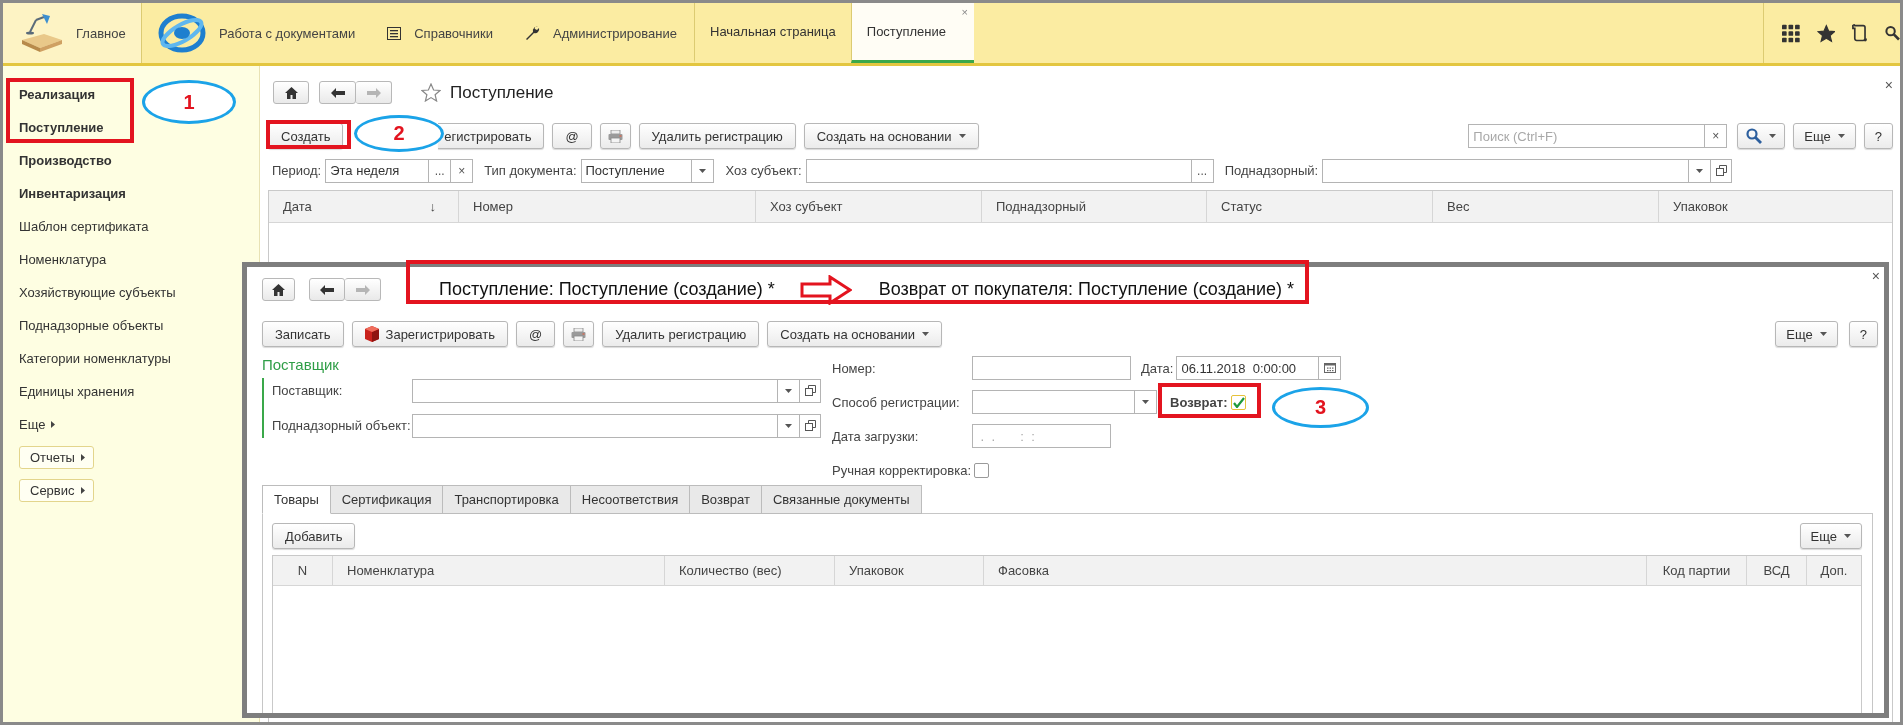  What do you see at coordinates (364, 206) in the screenshot?
I see `column-header: Дата ↓` at bounding box center [364, 206].